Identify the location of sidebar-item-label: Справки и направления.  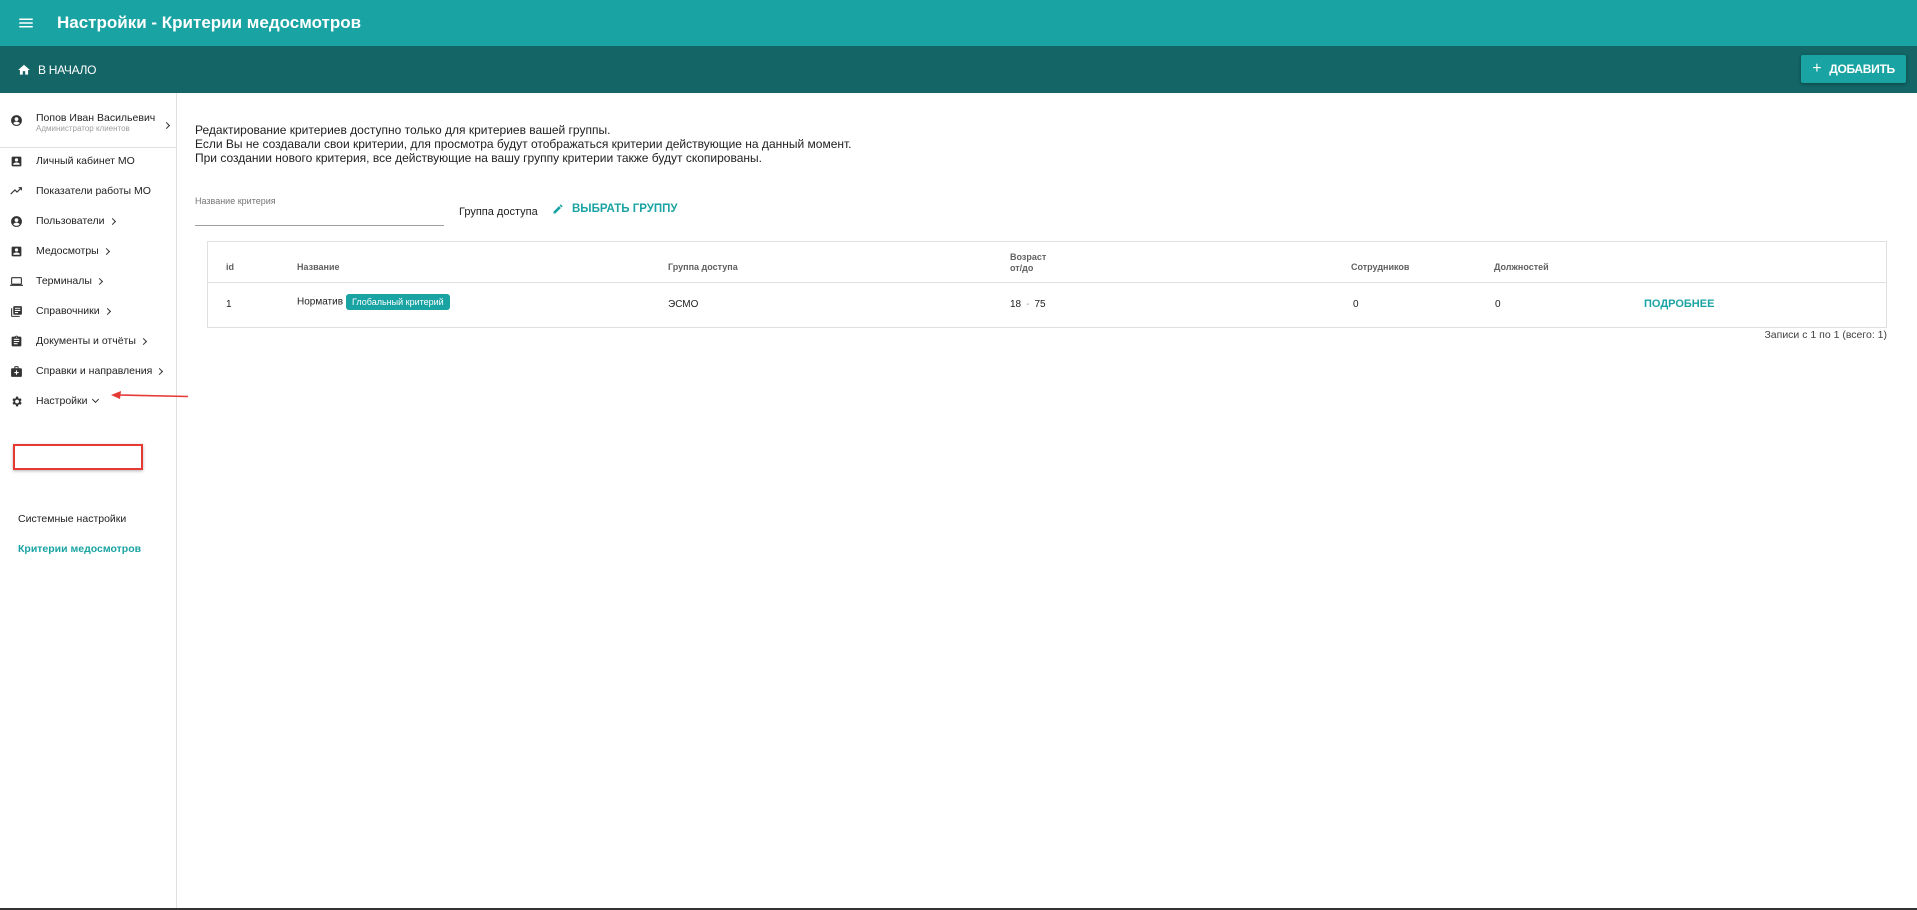
(94, 371).